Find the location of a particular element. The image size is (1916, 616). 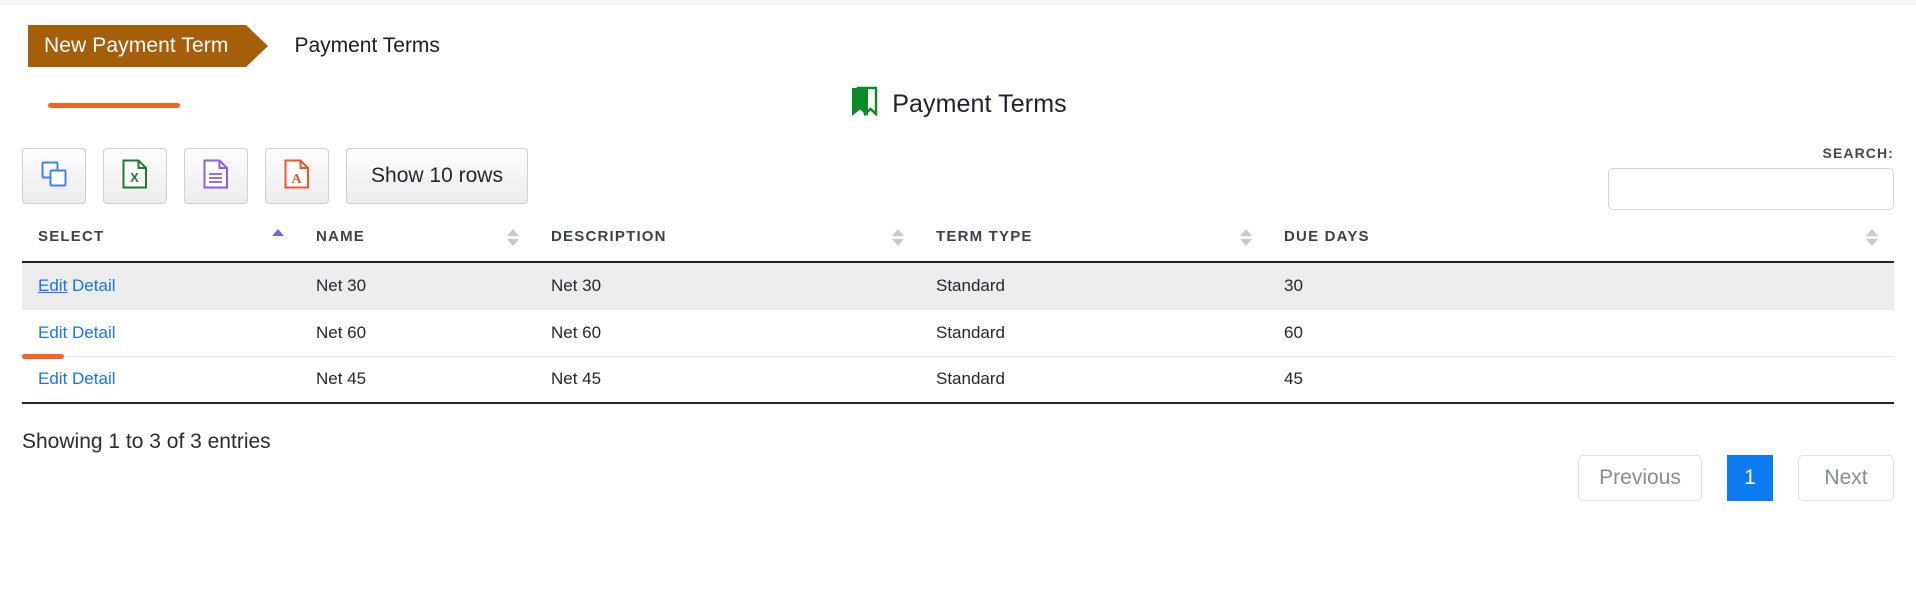

bookmark-icon is located at coordinates (864, 104).